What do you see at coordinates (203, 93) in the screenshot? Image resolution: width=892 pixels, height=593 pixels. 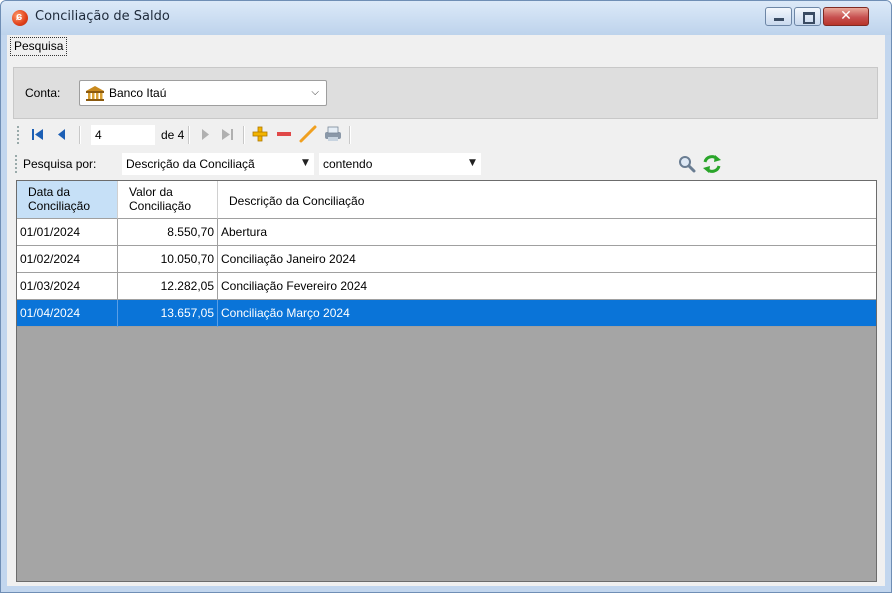 I see `conta-select: Banco Itaú ⌵` at bounding box center [203, 93].